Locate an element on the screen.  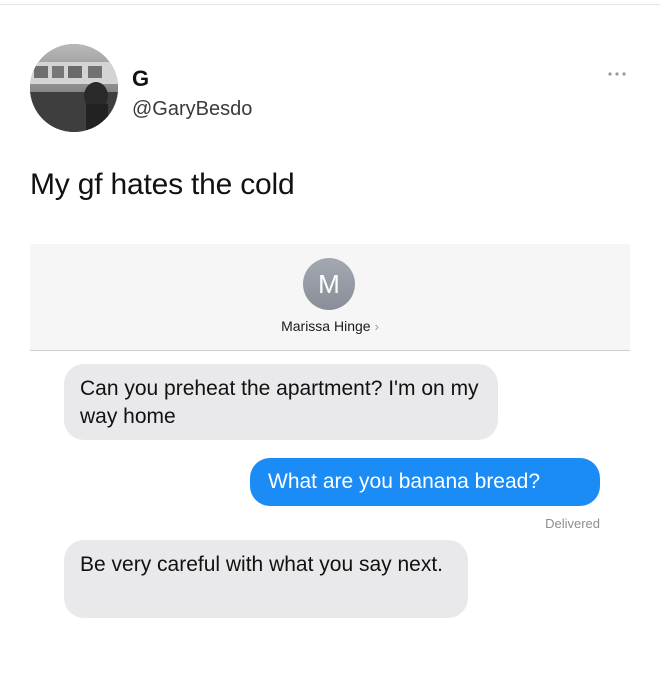
received-message-bubble: Be very careful with what you say next. is located at coordinates (266, 579).